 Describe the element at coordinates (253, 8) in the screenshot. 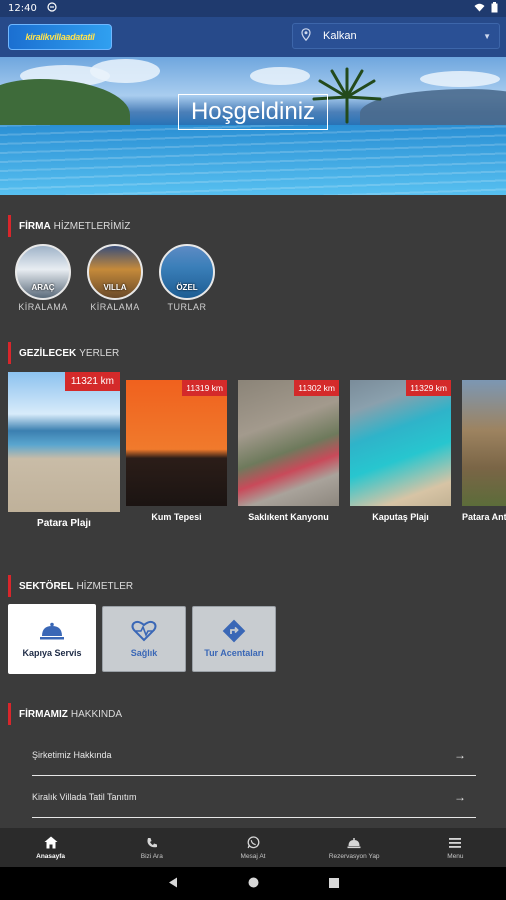

I see `status-bar: 12:40` at that location.